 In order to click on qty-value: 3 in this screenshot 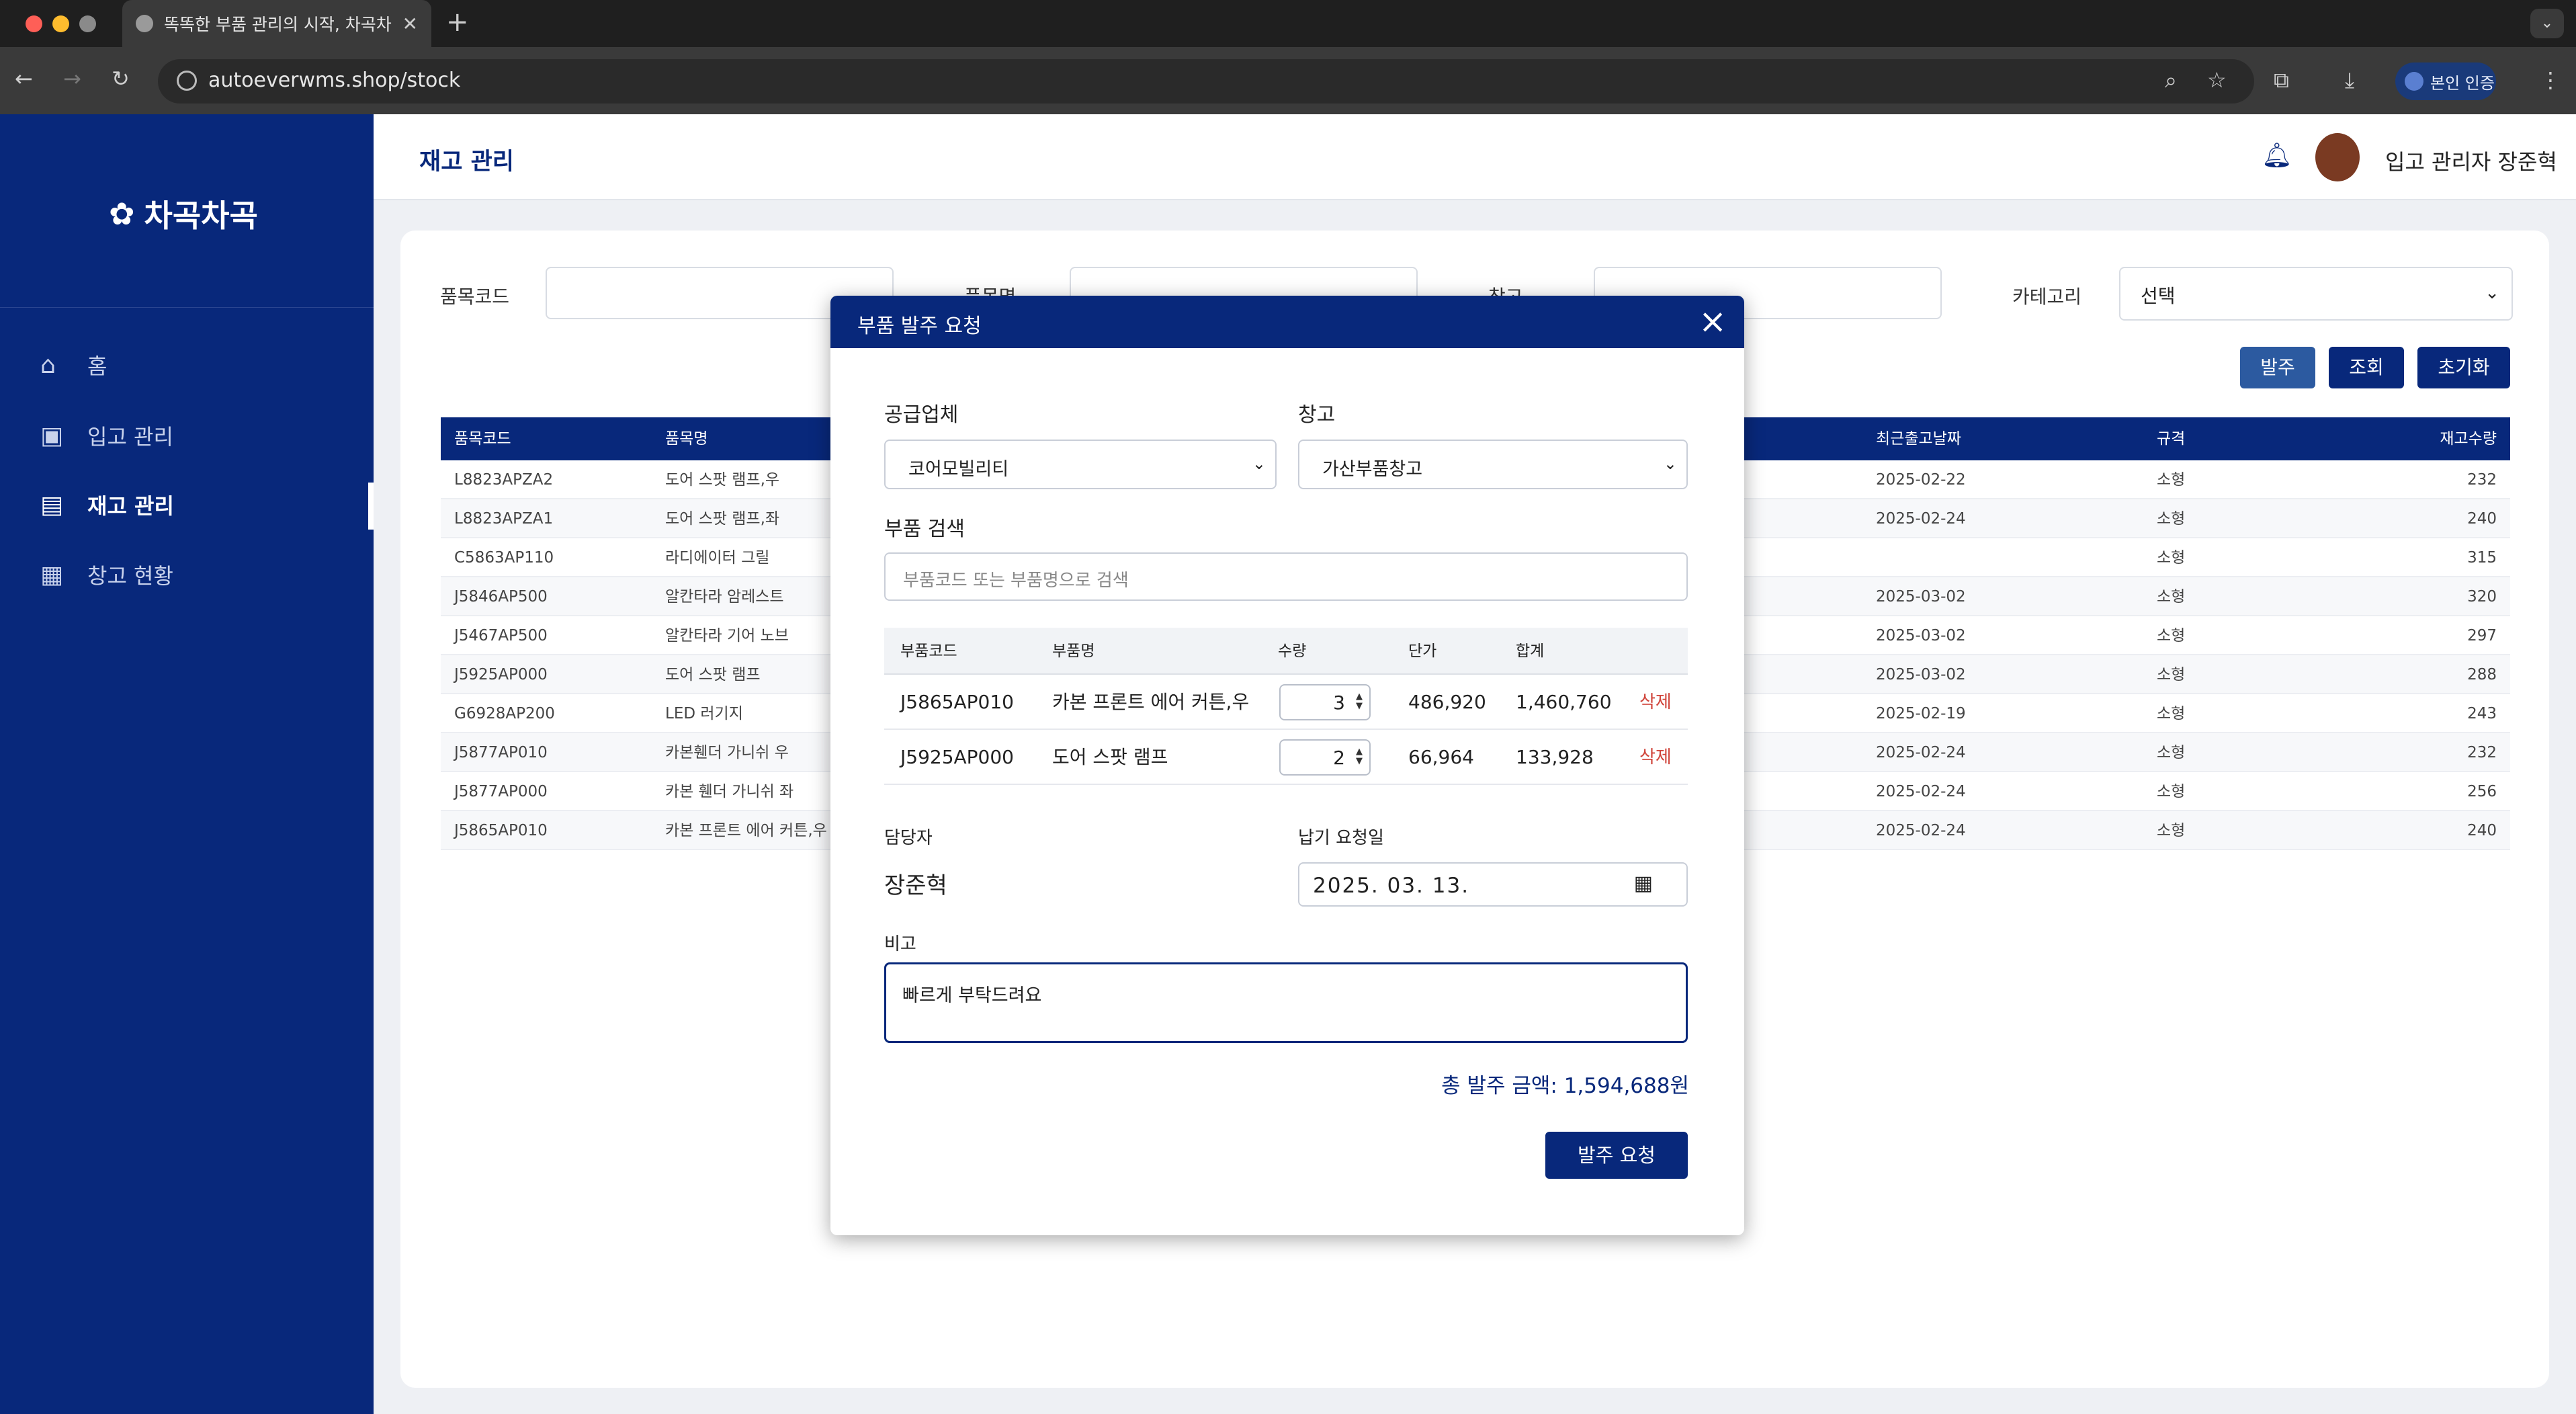, I will do `click(1339, 703)`.